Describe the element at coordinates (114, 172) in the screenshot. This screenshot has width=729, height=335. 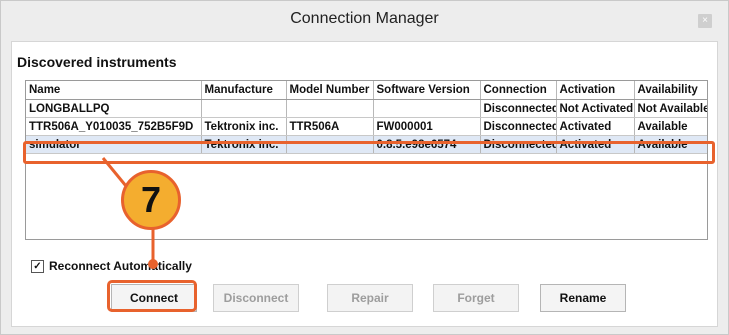
I see `connector-to-row` at that location.